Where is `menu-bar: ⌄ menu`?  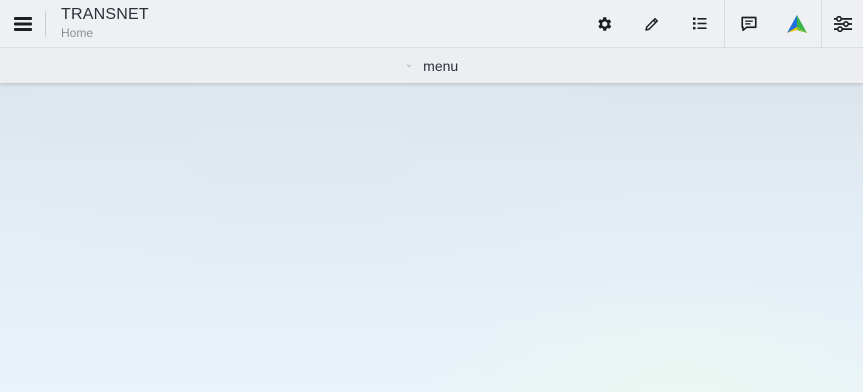
menu-bar: ⌄ menu is located at coordinates (431, 65).